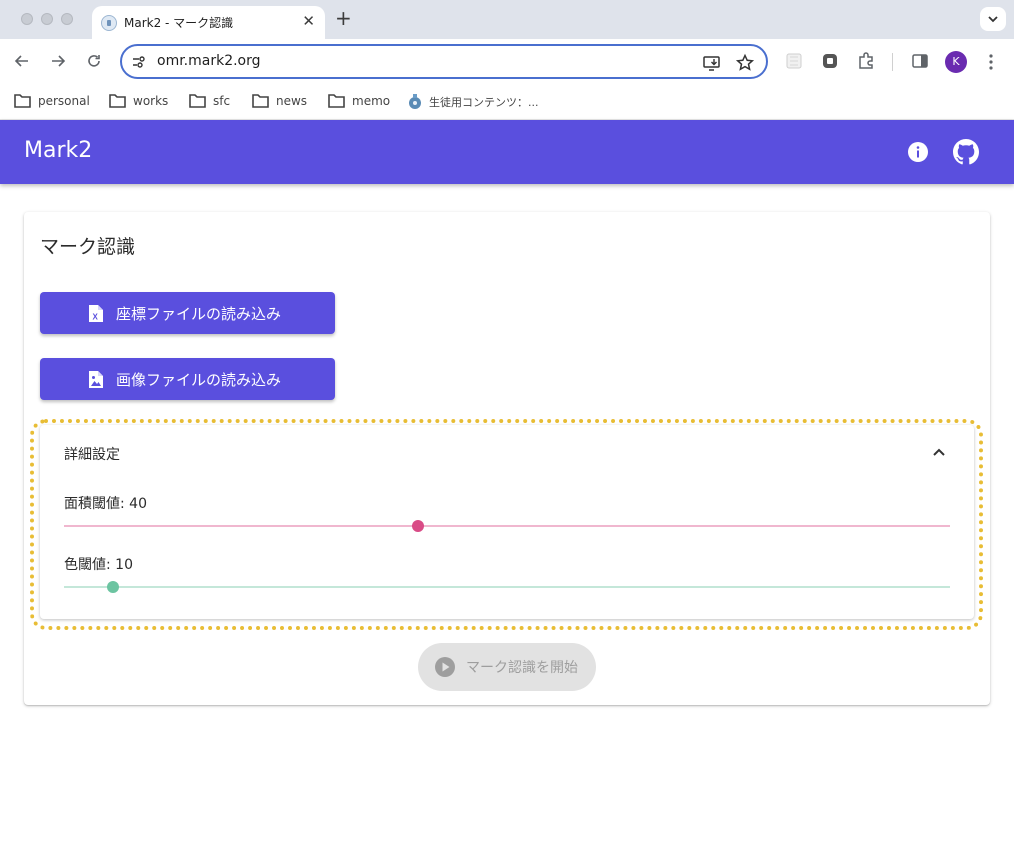  What do you see at coordinates (507, 587) in the screenshot?
I see `color-threshold-slider-track` at bounding box center [507, 587].